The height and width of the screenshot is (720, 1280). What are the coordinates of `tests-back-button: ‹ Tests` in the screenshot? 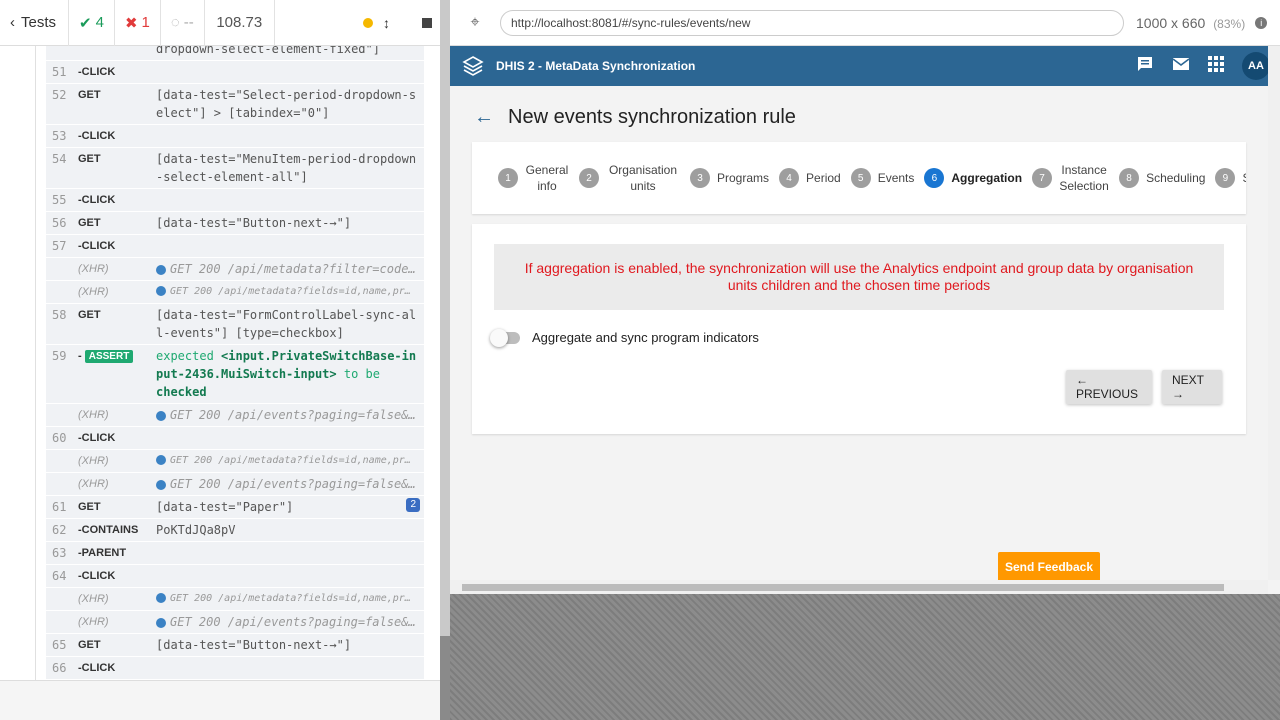 It's located at (35, 23).